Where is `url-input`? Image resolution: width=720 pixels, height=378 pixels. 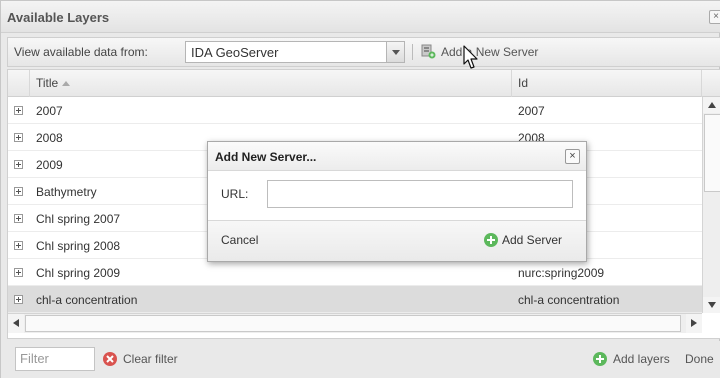 url-input is located at coordinates (420, 194).